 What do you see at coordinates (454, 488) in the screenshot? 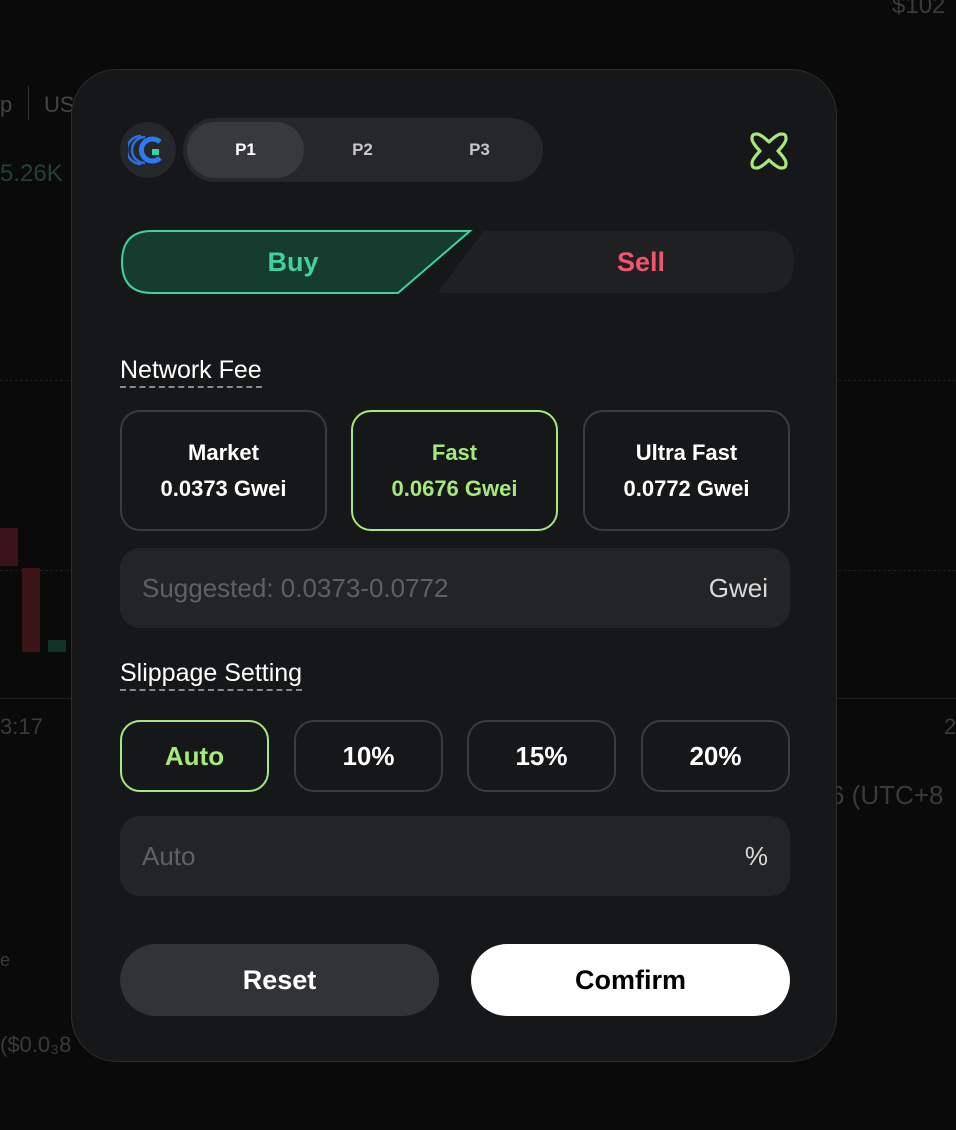
I see `fee-option-value: 0.0676 Gwei` at bounding box center [454, 488].